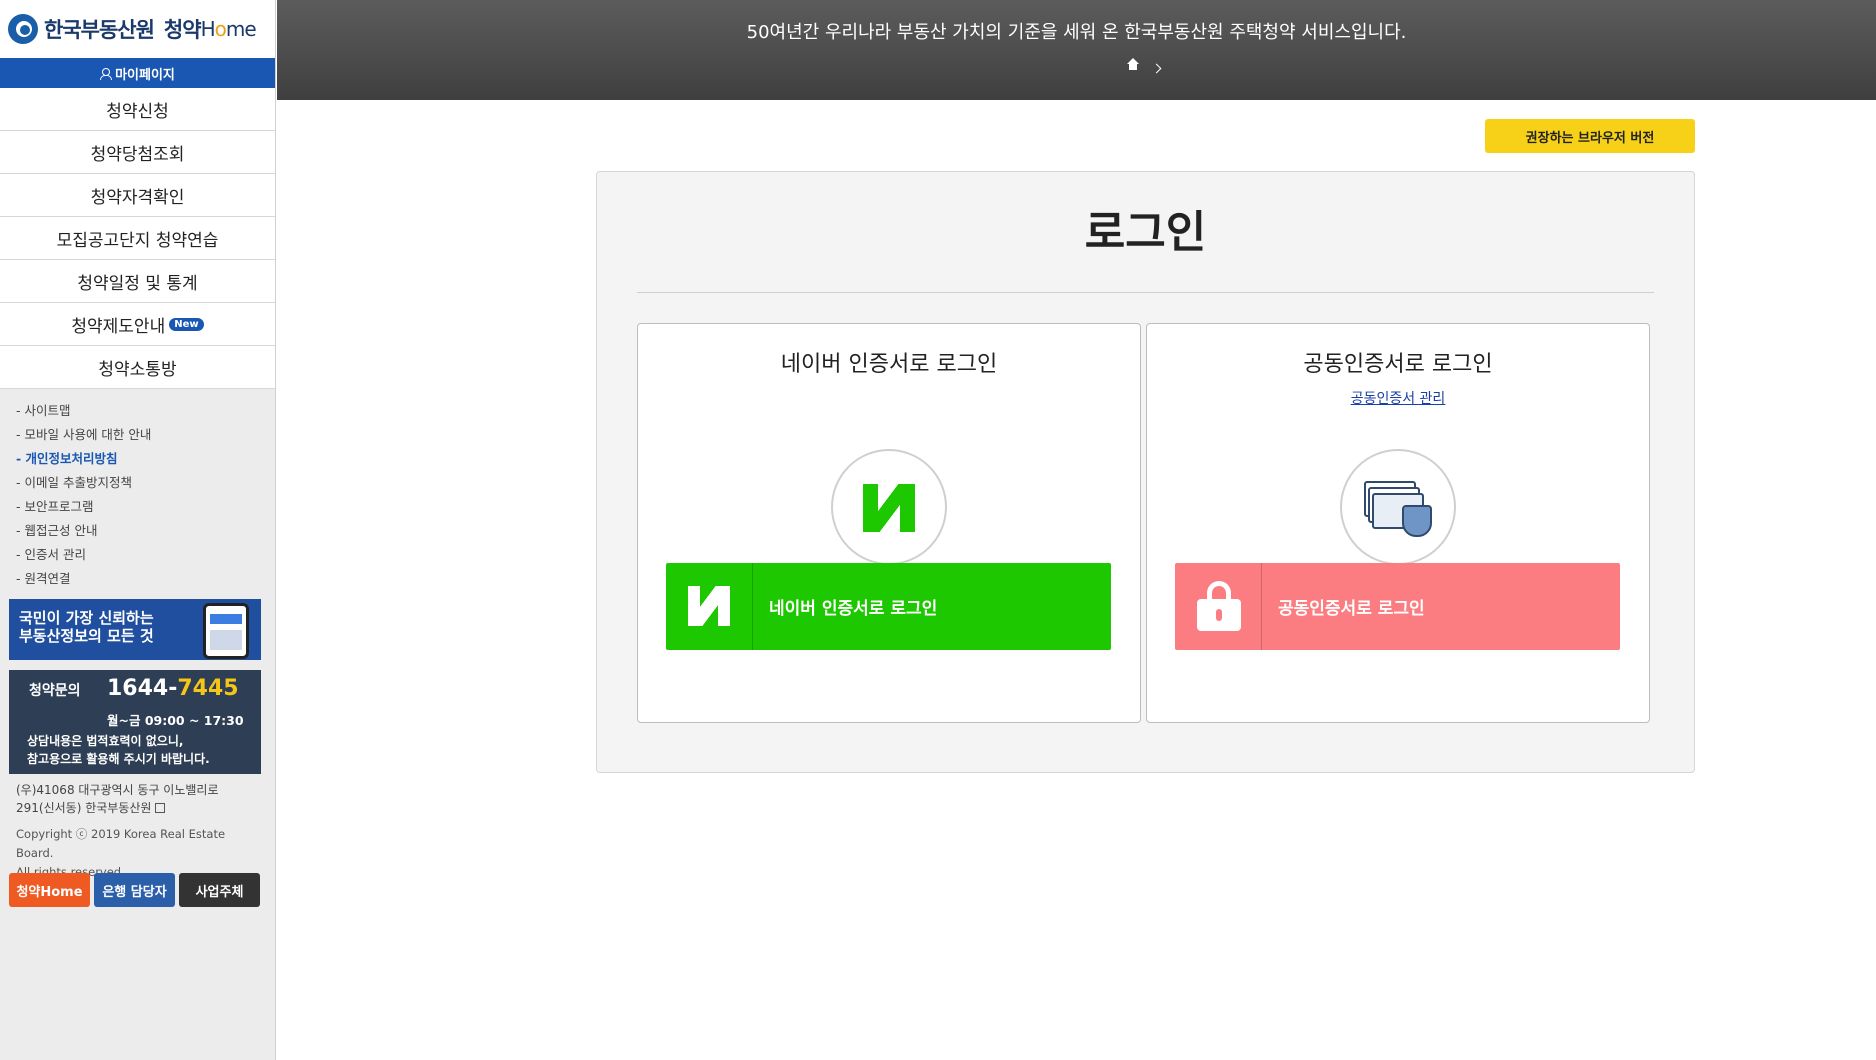 The image size is (1876, 1060). What do you see at coordinates (118, 326) in the screenshot?
I see `menu-item-label: 청약제도안내` at bounding box center [118, 326].